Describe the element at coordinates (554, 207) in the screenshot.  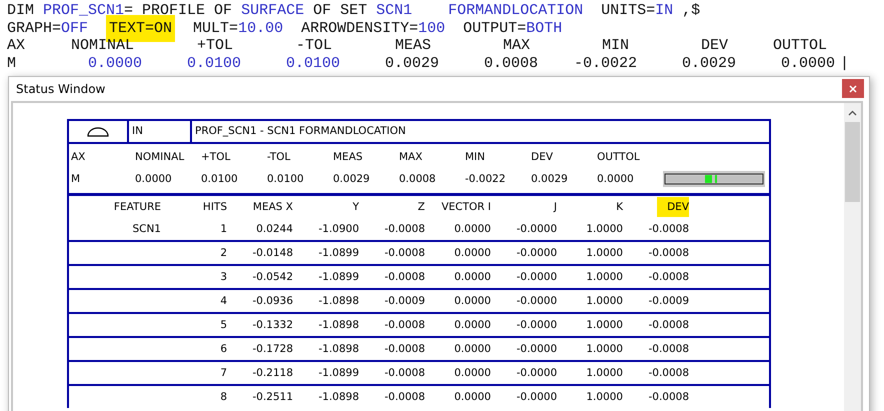
I see `column-header: J` at that location.